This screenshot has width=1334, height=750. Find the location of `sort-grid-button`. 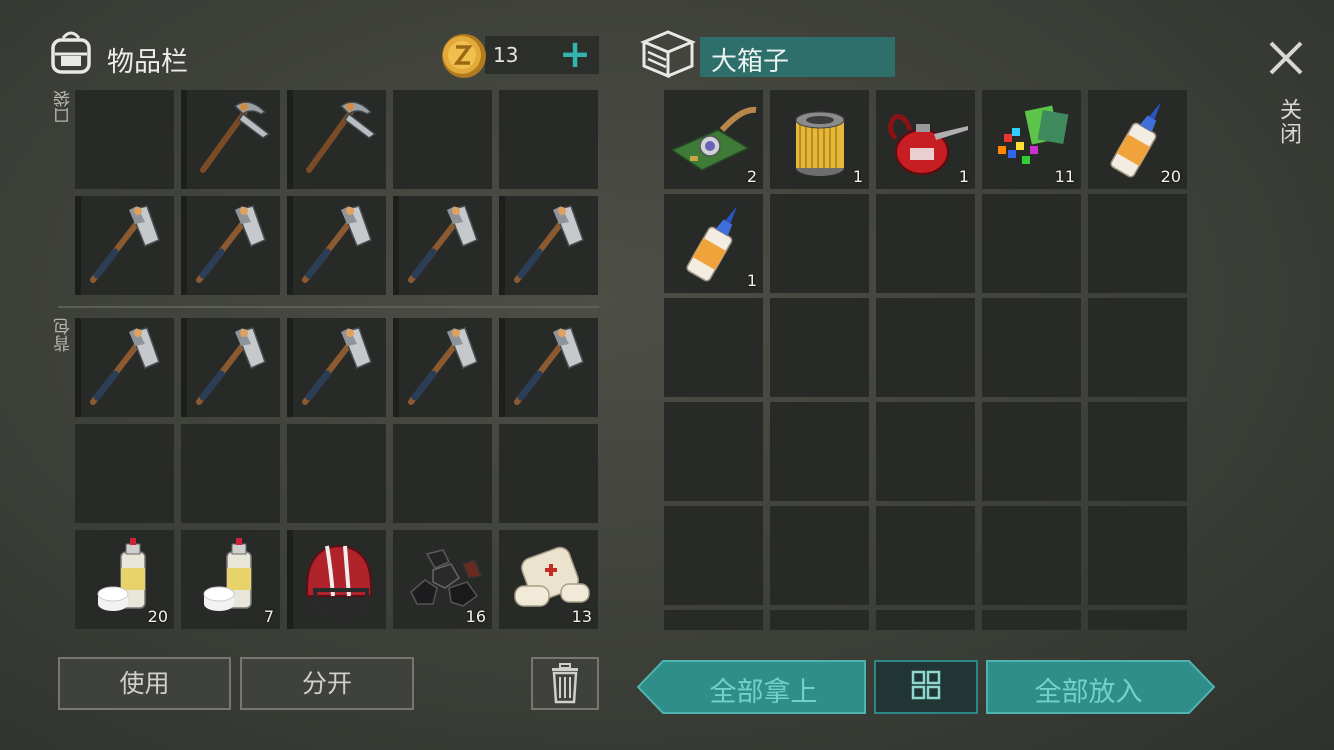

sort-grid-button is located at coordinates (926, 687).